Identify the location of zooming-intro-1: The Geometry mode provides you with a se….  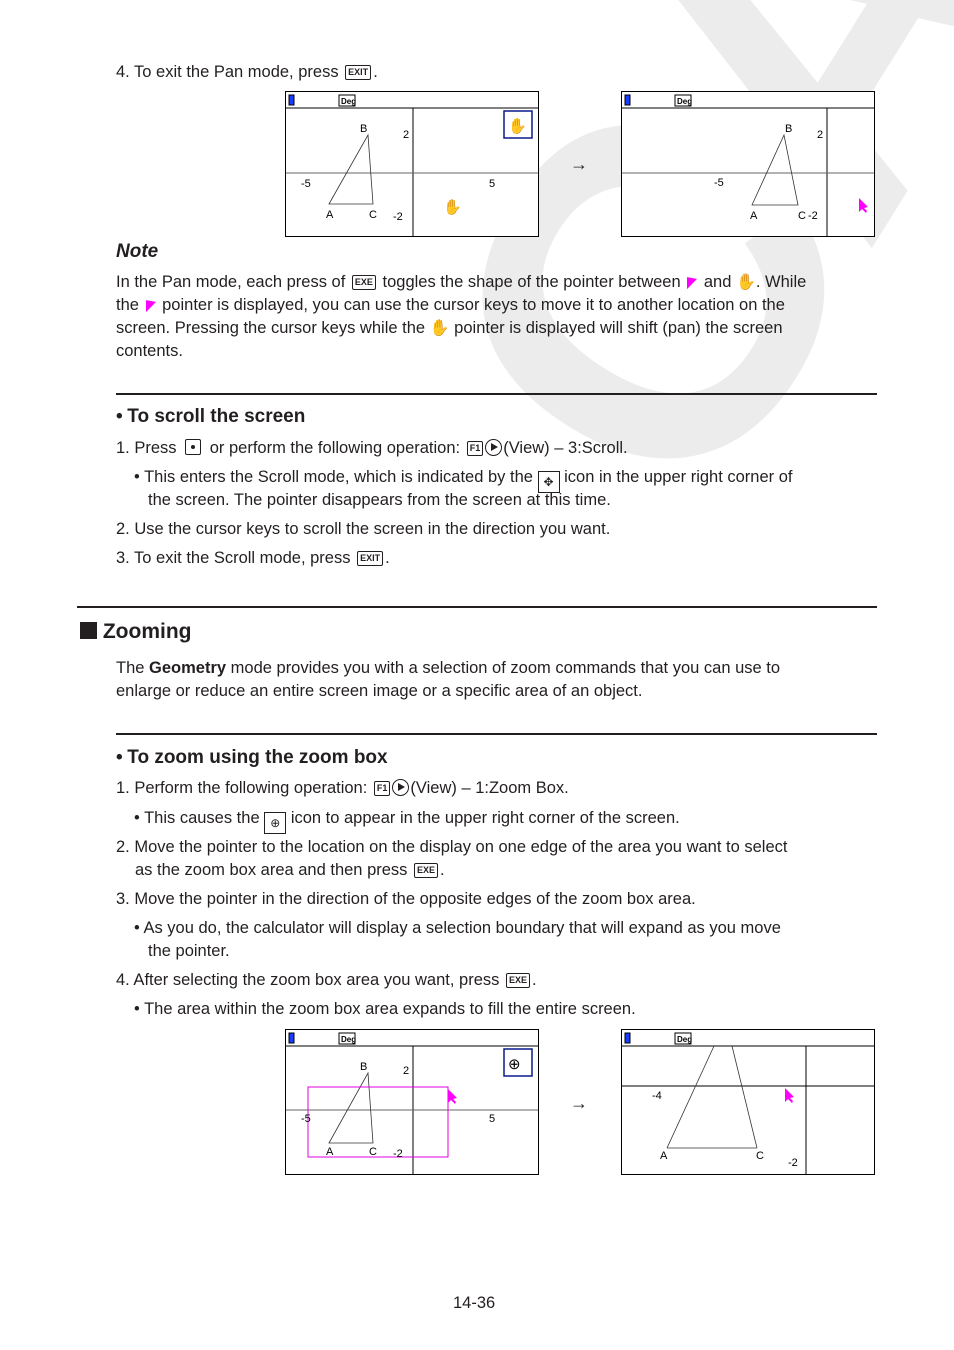
(448, 668).